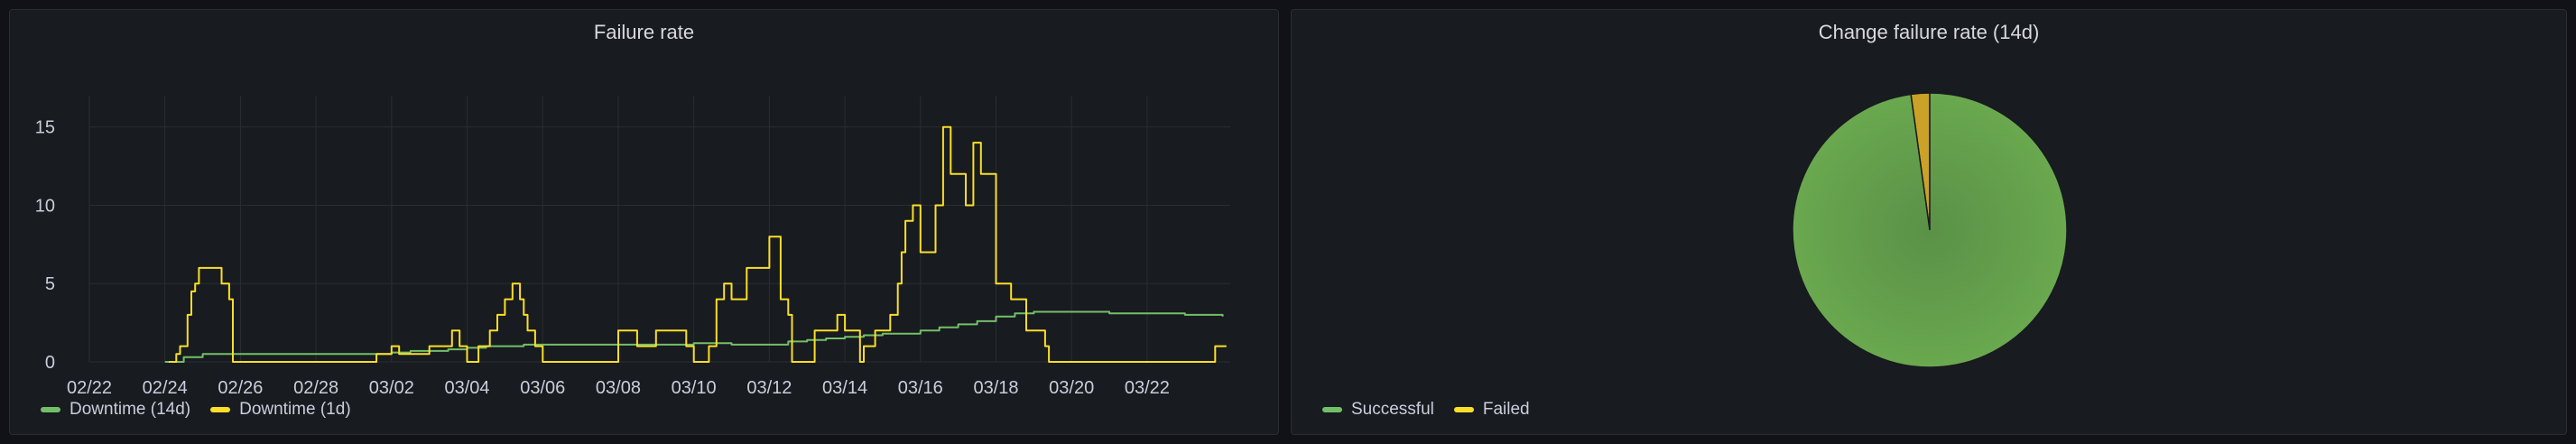  I want to click on legend-label: Successful, so click(1392, 409).